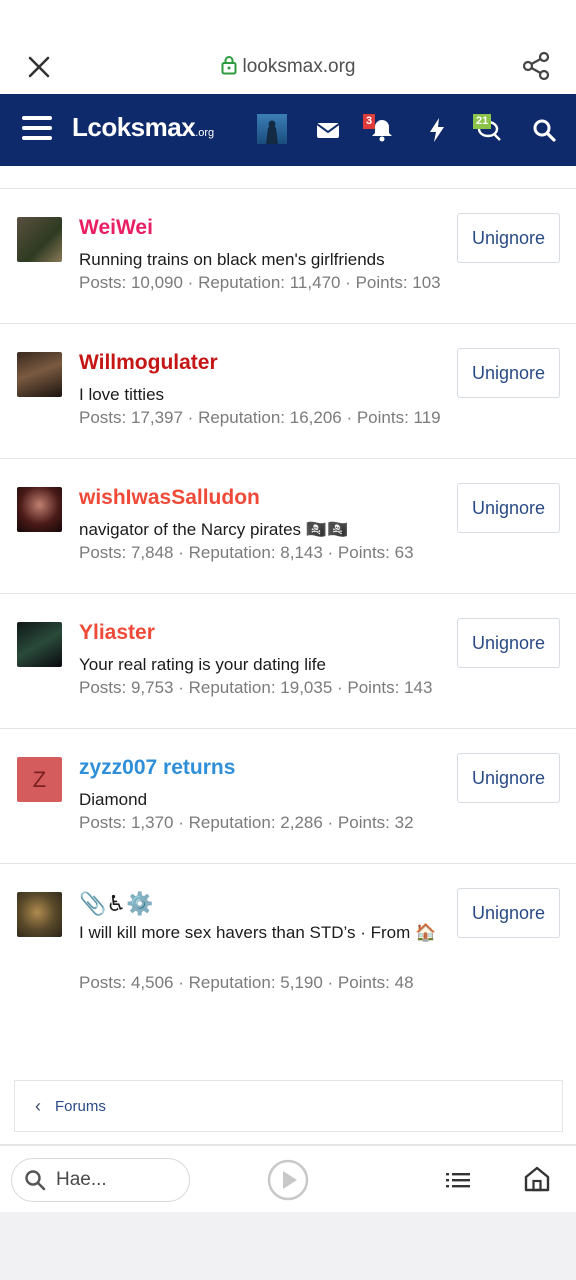  What do you see at coordinates (113, 799) in the screenshot?
I see `member-title: Diamond` at bounding box center [113, 799].